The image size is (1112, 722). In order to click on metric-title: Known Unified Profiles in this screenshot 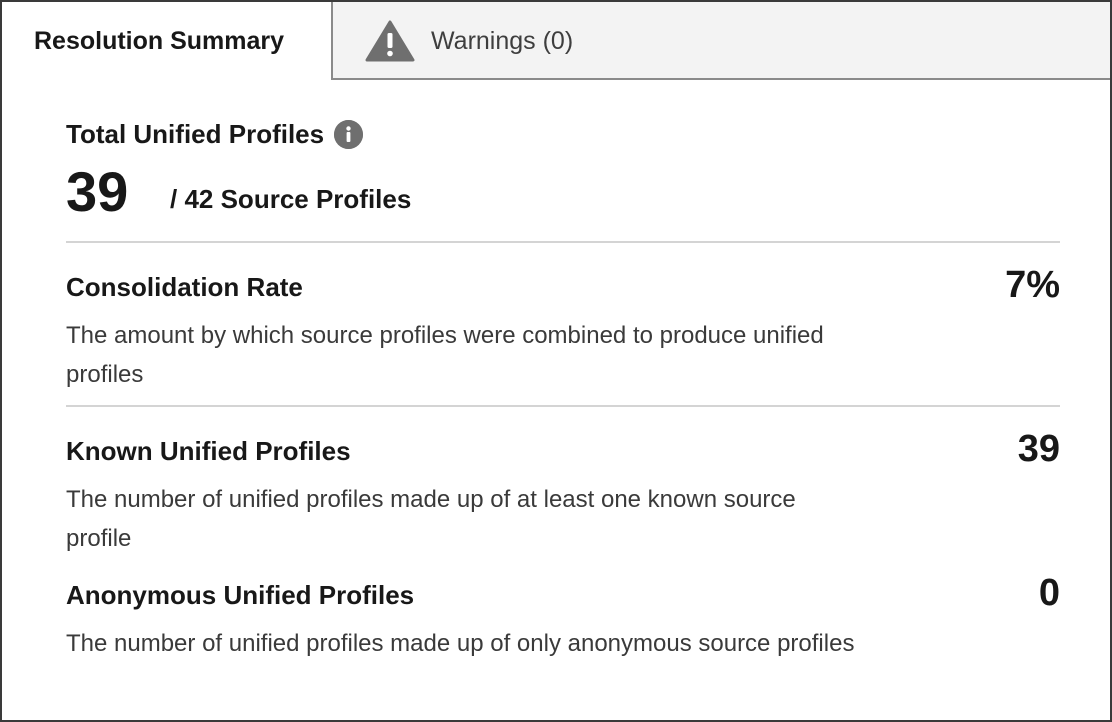, I will do `click(208, 451)`.